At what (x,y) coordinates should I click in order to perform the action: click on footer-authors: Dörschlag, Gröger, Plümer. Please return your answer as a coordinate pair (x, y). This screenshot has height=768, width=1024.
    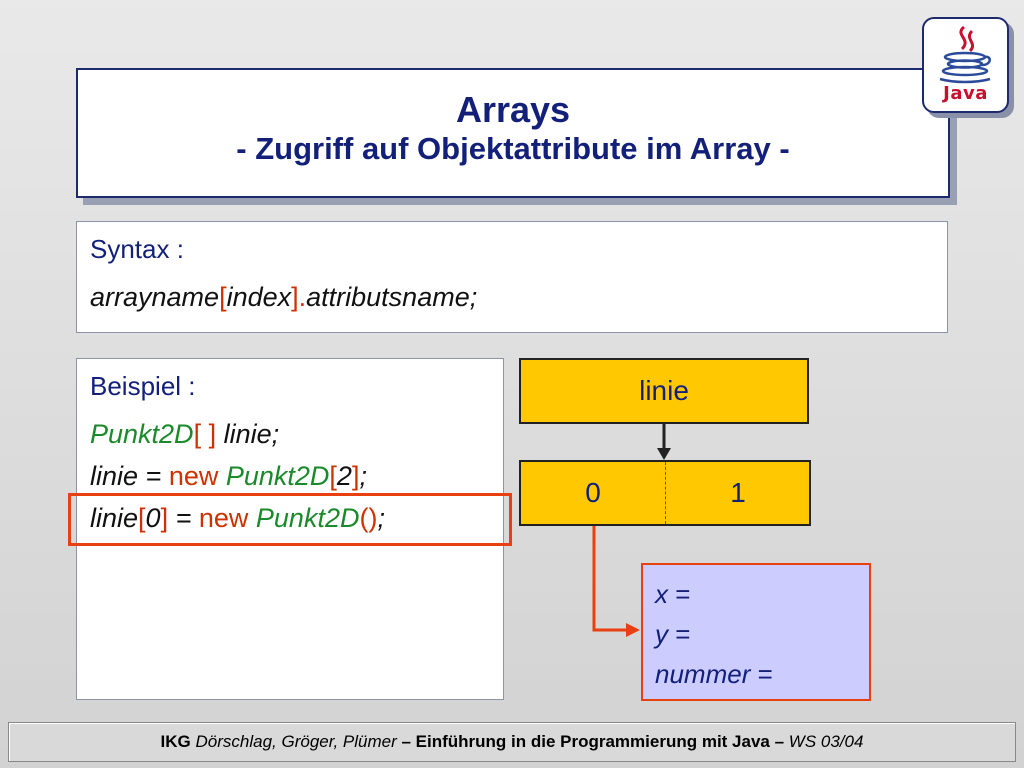
    Looking at the image, I should click on (293, 741).